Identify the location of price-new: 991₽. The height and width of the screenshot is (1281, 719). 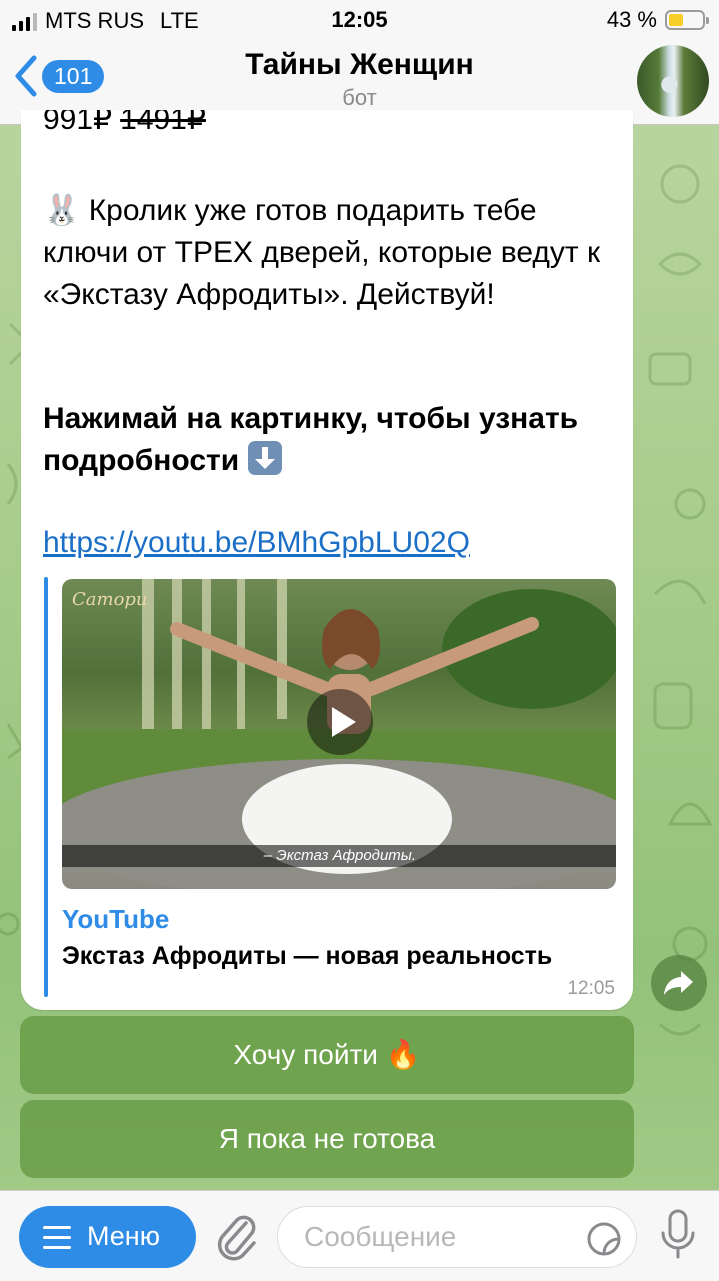
(78, 123).